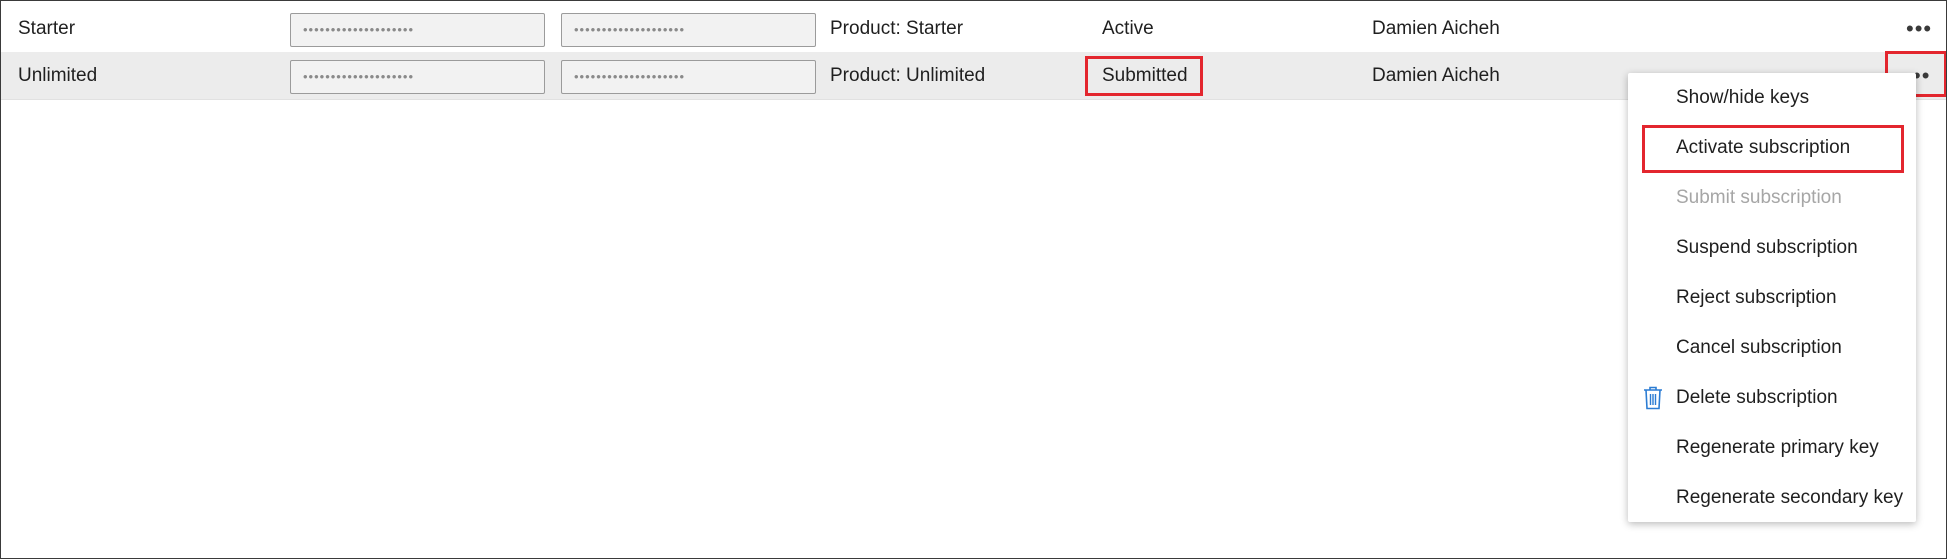  I want to click on menu-item-label: Delete subscription, so click(1757, 397).